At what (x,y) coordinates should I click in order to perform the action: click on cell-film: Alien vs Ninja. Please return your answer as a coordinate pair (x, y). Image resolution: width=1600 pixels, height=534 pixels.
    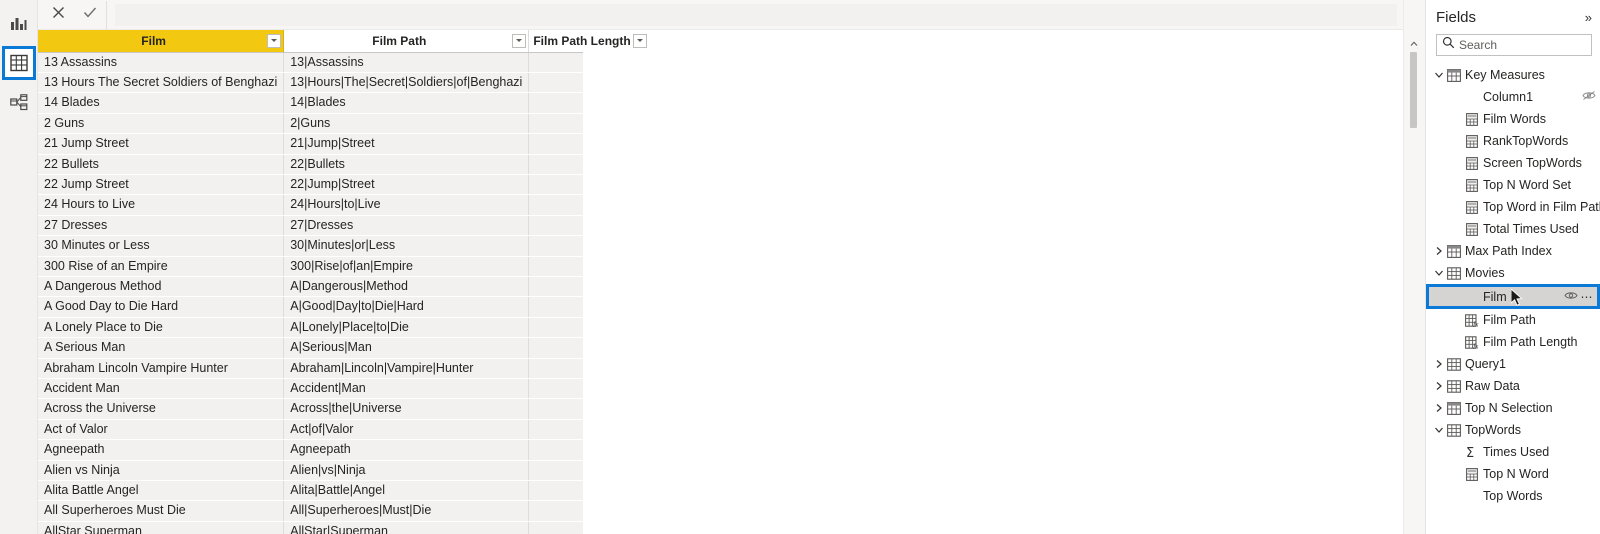
    Looking at the image, I should click on (161, 471).